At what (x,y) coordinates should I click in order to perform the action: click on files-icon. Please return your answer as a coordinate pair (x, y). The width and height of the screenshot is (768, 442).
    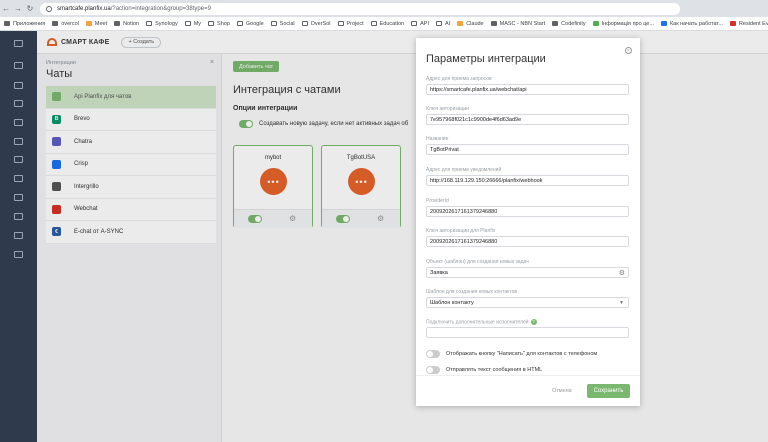
    Looking at the image, I should click on (18, 103).